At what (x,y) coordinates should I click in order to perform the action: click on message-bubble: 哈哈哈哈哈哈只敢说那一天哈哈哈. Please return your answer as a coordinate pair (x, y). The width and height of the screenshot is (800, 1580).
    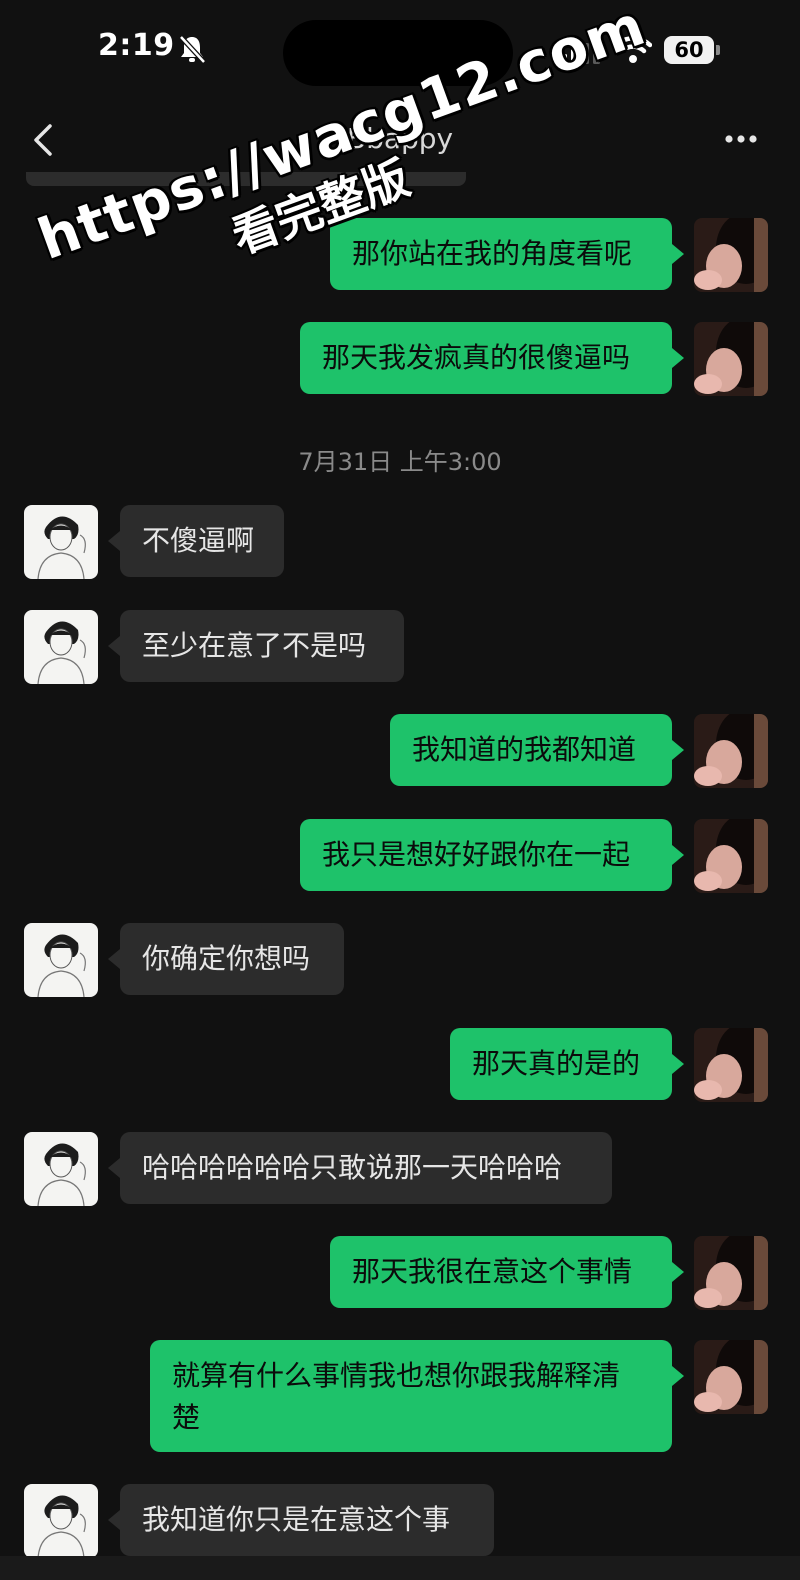
    Looking at the image, I should click on (366, 1168).